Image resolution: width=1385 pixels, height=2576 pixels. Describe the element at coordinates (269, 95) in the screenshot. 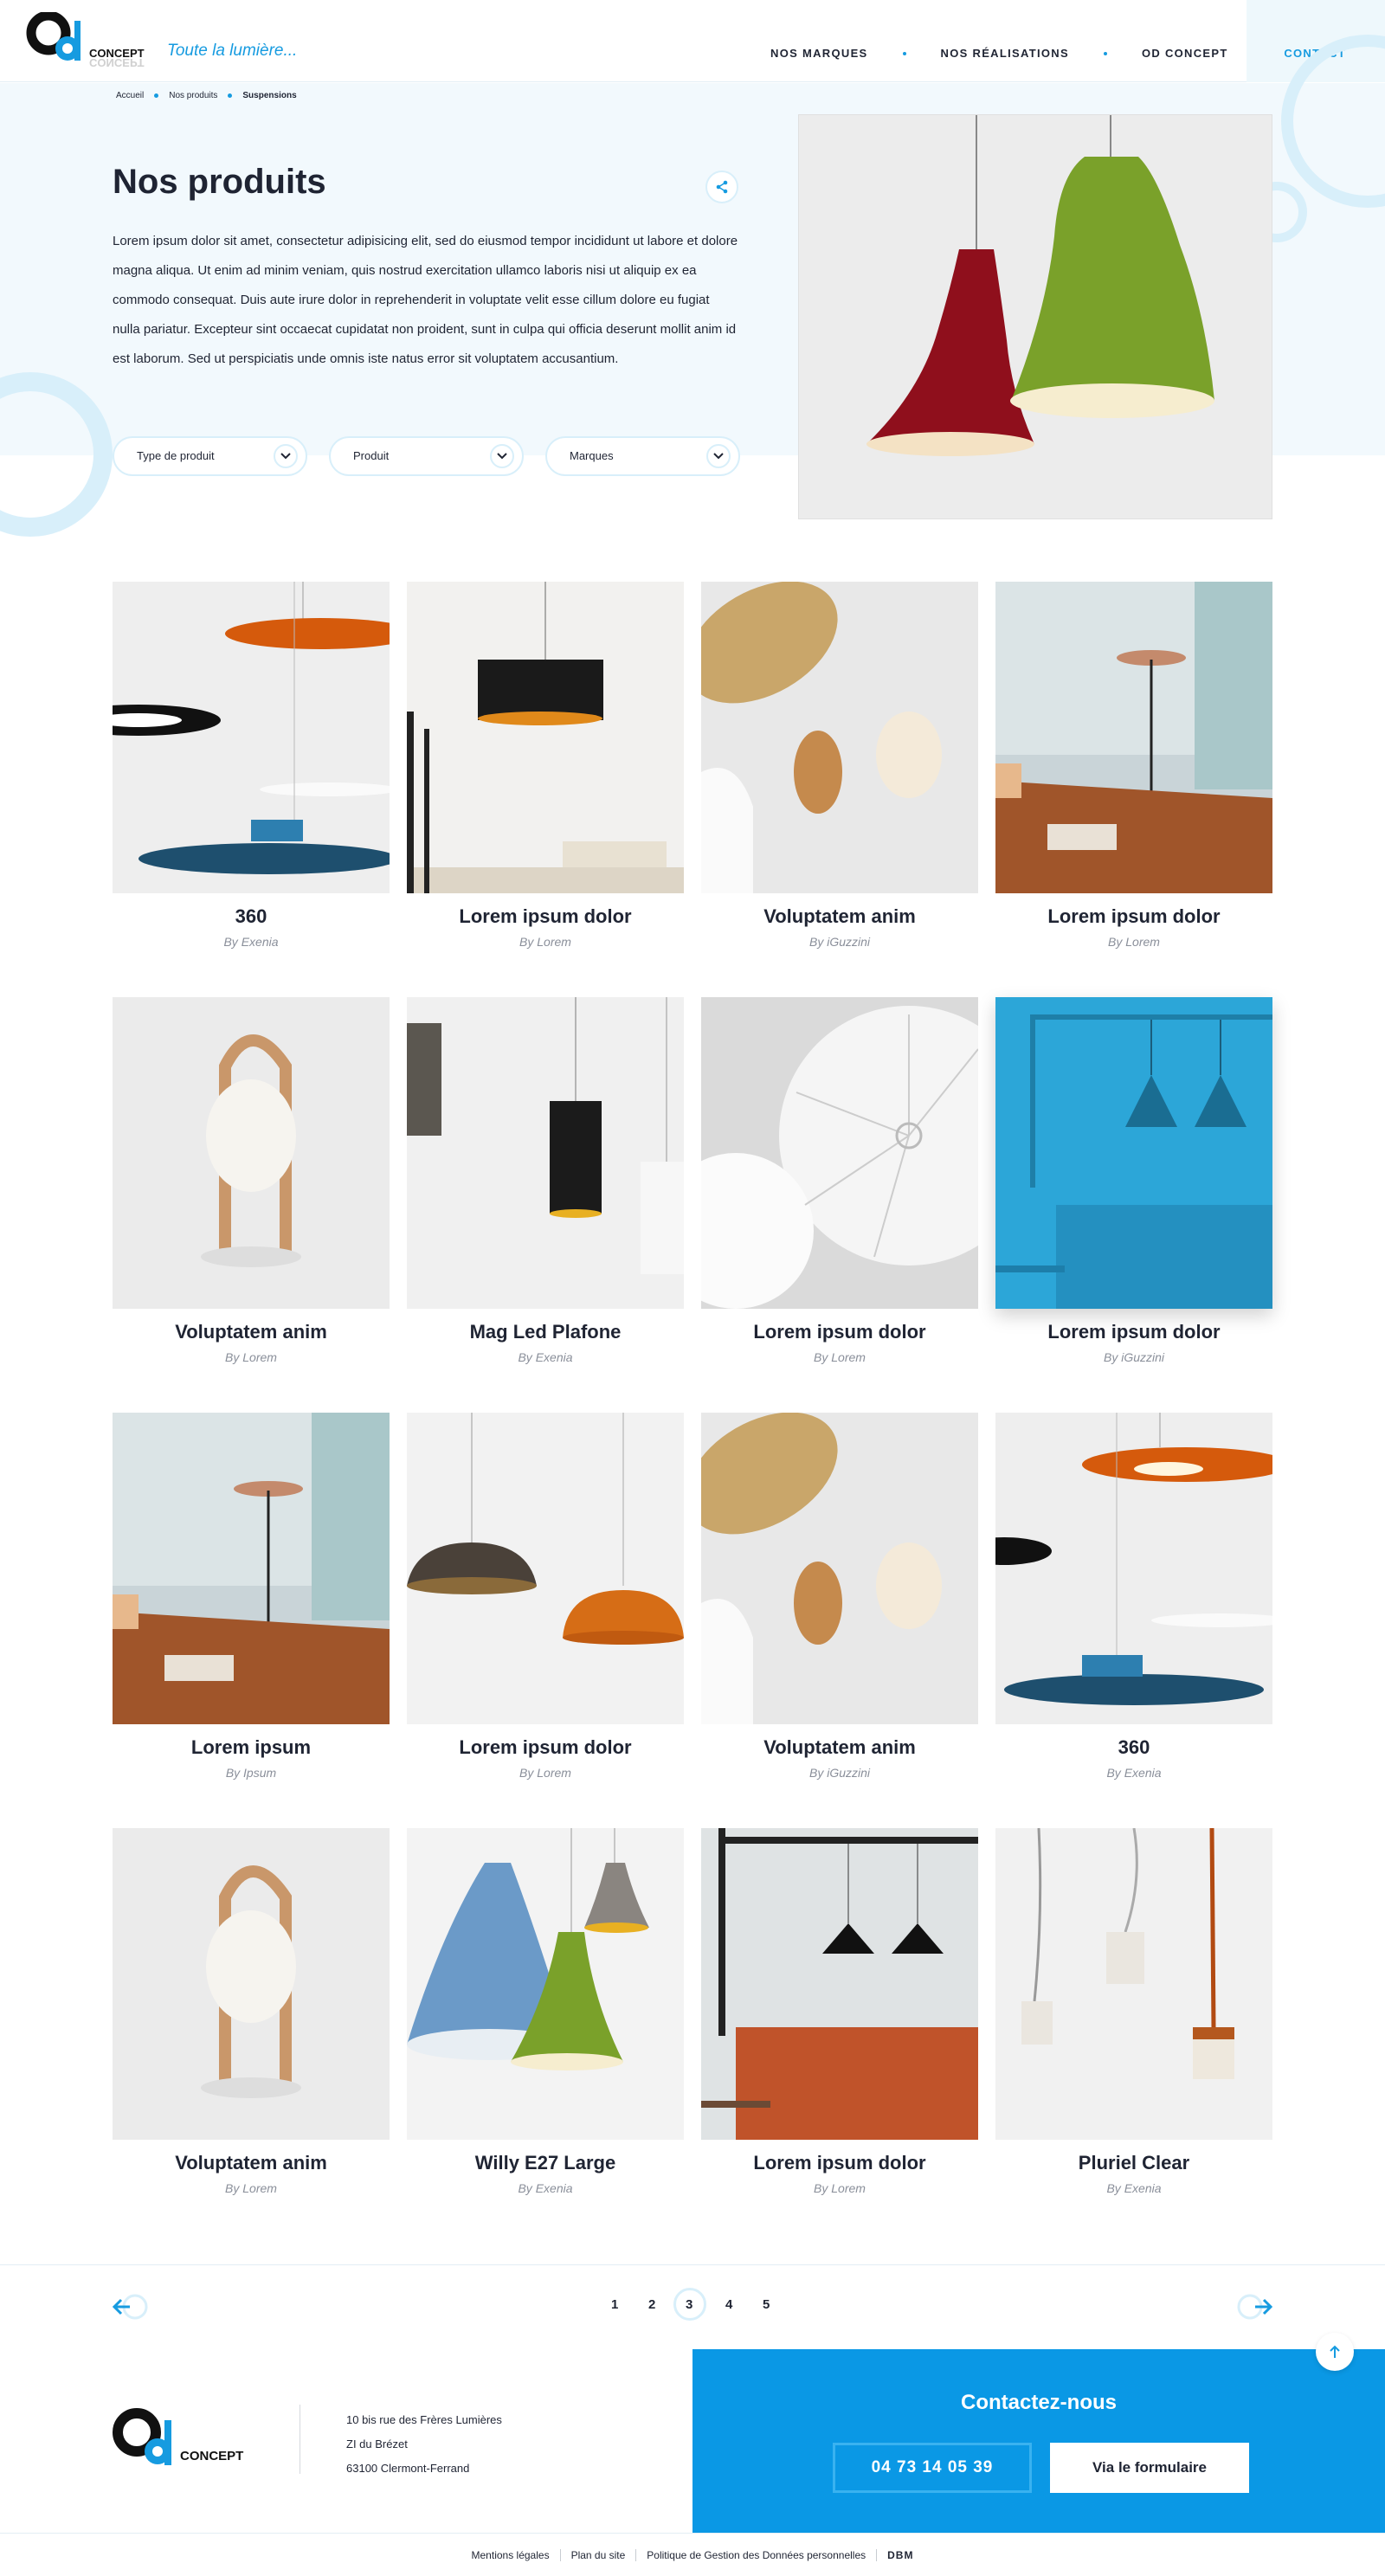

I see `breadcrumb-current: Suspensions` at that location.